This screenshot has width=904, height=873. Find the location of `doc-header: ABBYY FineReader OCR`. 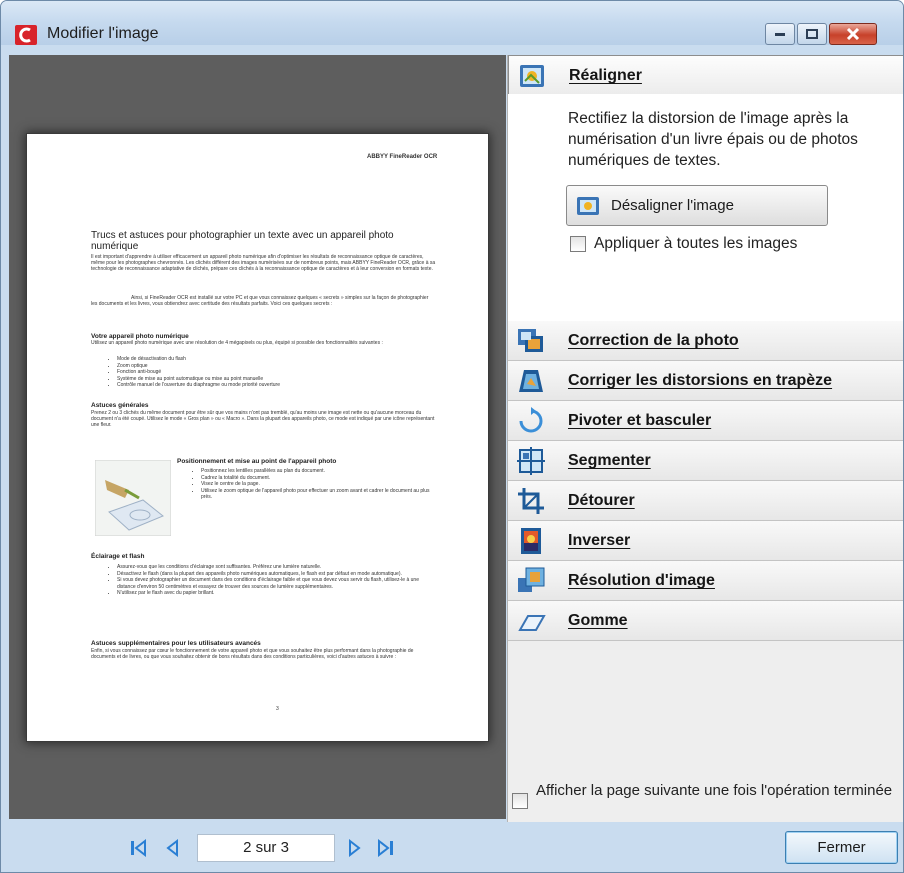

doc-header: ABBYY FineReader OCR is located at coordinates (402, 157).